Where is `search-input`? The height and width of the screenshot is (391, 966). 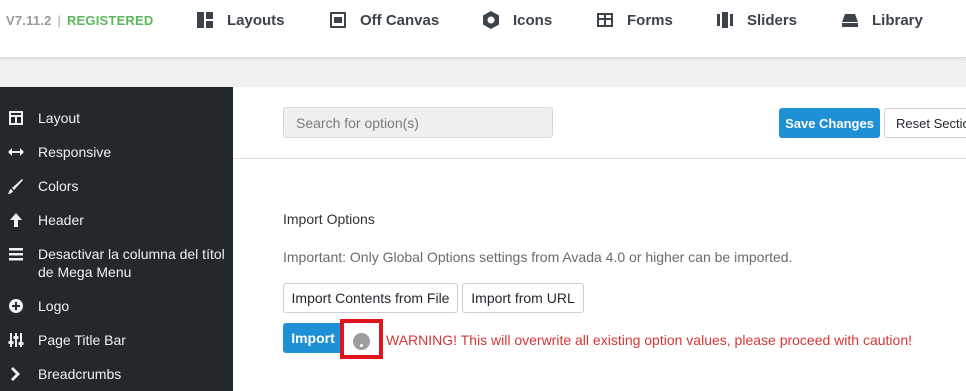 search-input is located at coordinates (418, 122).